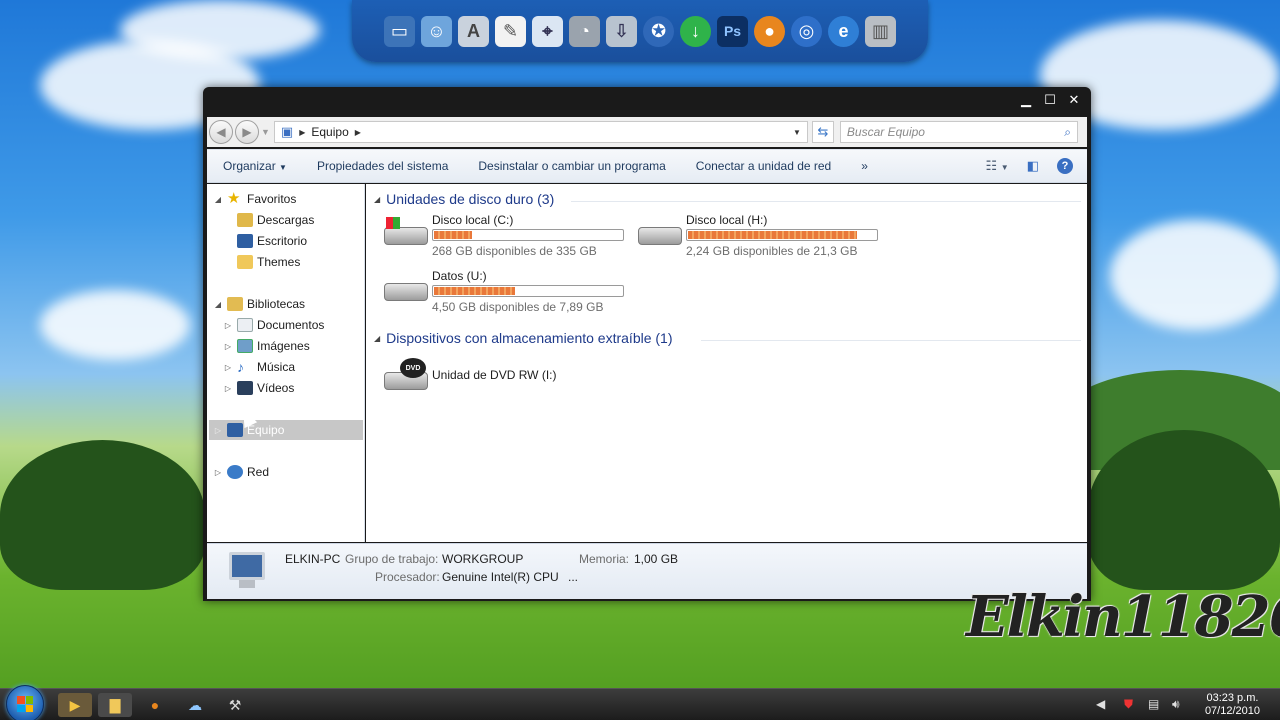 The image size is (1280, 720). Describe the element at coordinates (1128, 704) in the screenshot. I see `antivirus-icon: ⛊` at that location.